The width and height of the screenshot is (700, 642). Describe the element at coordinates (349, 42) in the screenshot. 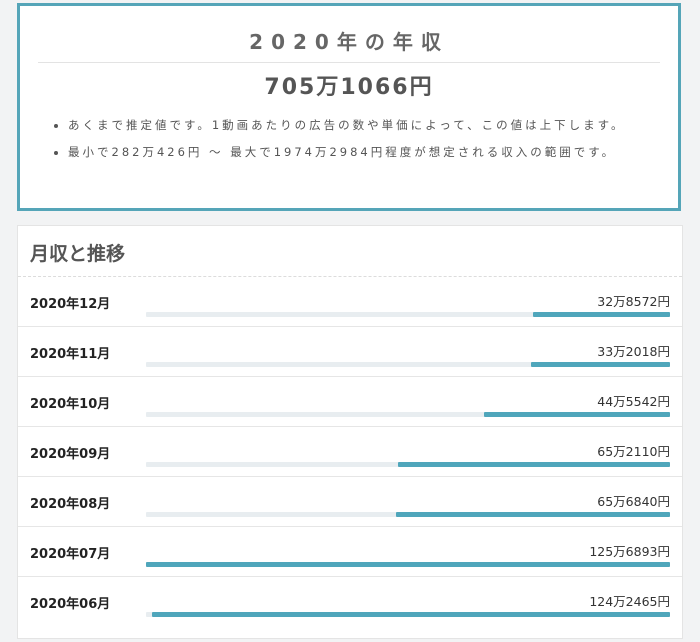

I see `annual-income-title: 2020年の年収` at that location.